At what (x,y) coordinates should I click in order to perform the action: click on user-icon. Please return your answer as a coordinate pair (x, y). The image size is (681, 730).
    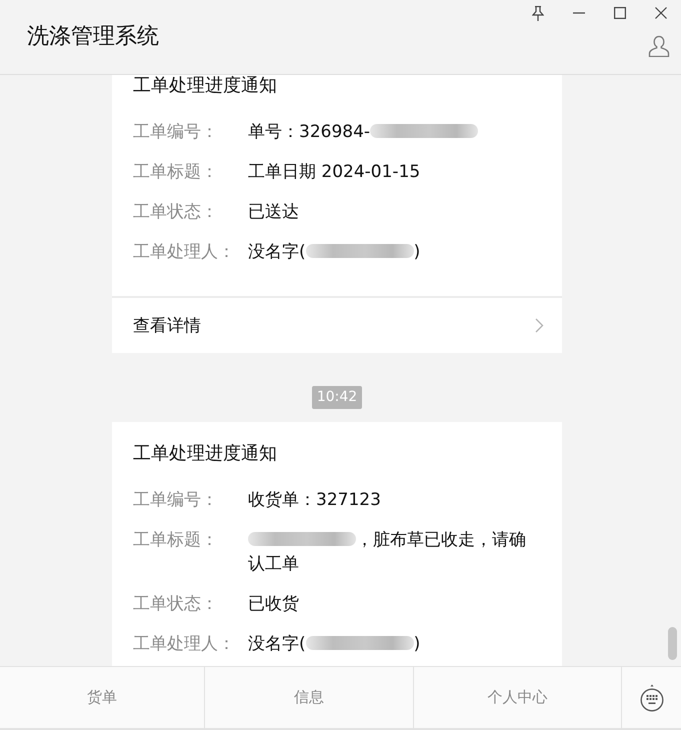
    Looking at the image, I should click on (659, 46).